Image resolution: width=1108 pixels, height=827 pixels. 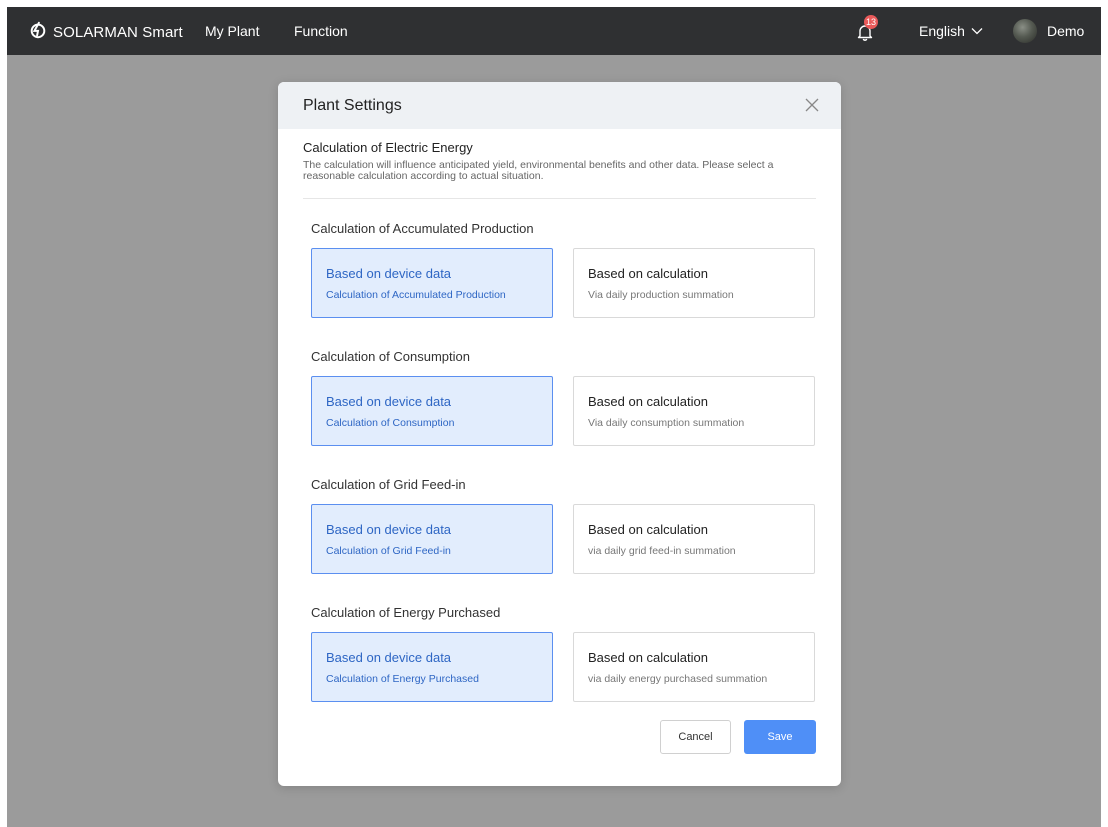 I want to click on brand-logo: SOLARMAN Smart, so click(x=106, y=32).